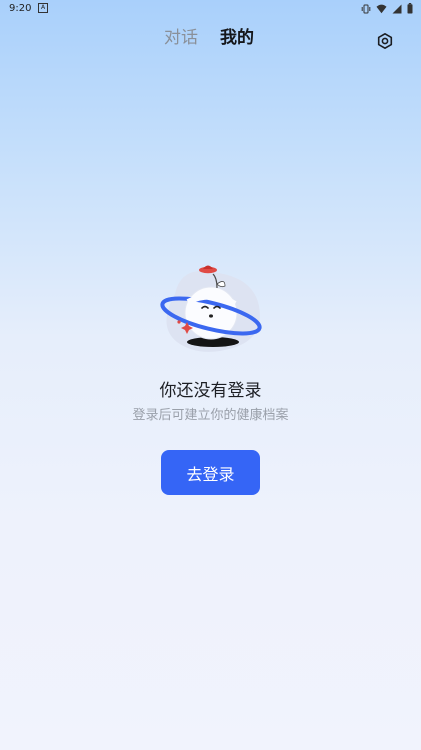  Describe the element at coordinates (210, 415) in the screenshot. I see `empty-state-subtitle: 登录后可建立你的健康档案` at that location.